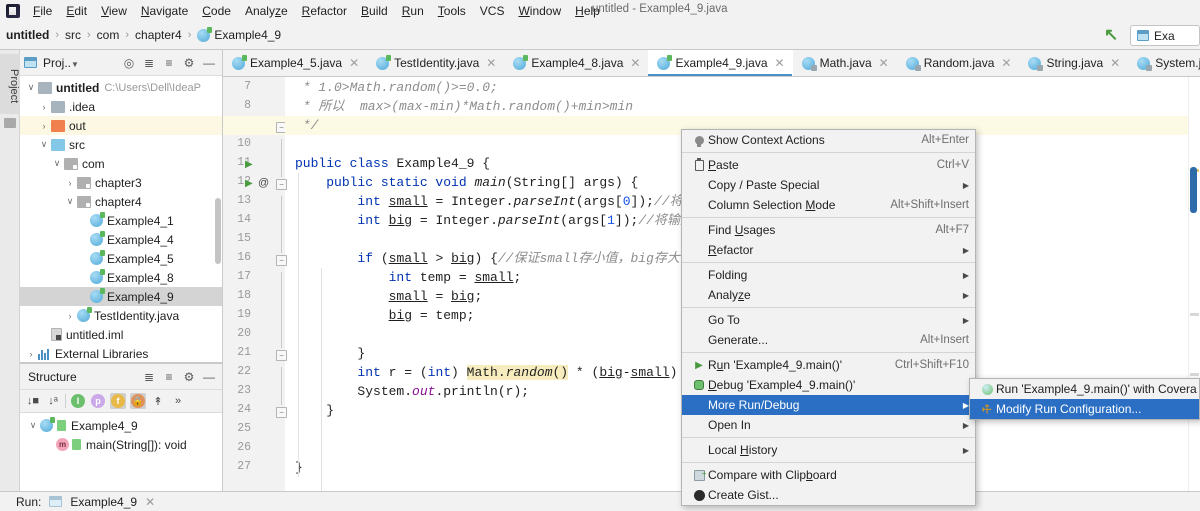 The height and width of the screenshot is (511, 1200). What do you see at coordinates (150, 502) in the screenshot?
I see `close-run-tab-icon: ✕` at bounding box center [150, 502].